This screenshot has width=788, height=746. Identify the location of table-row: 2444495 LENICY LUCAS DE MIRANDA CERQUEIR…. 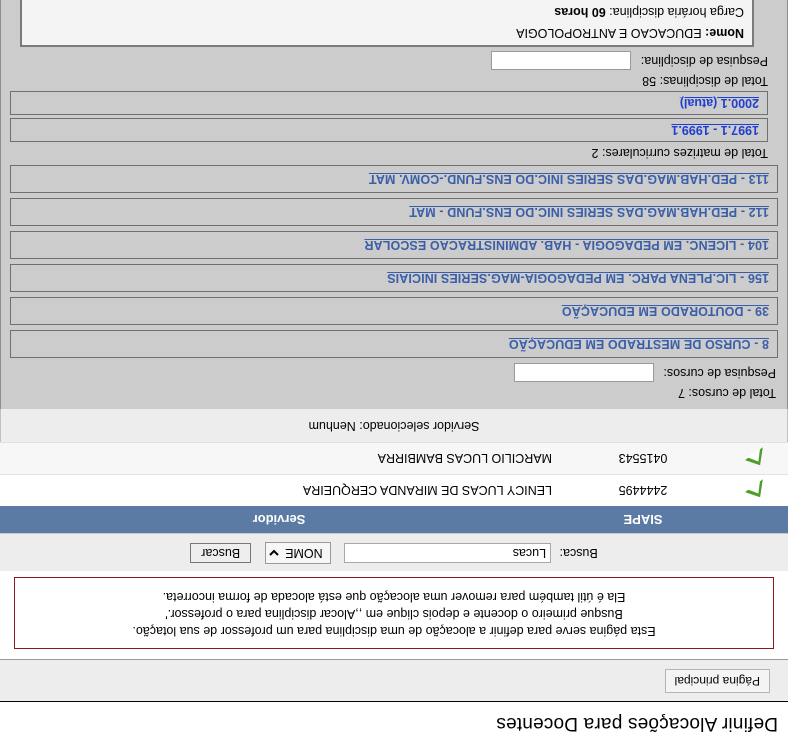
(394, 490).